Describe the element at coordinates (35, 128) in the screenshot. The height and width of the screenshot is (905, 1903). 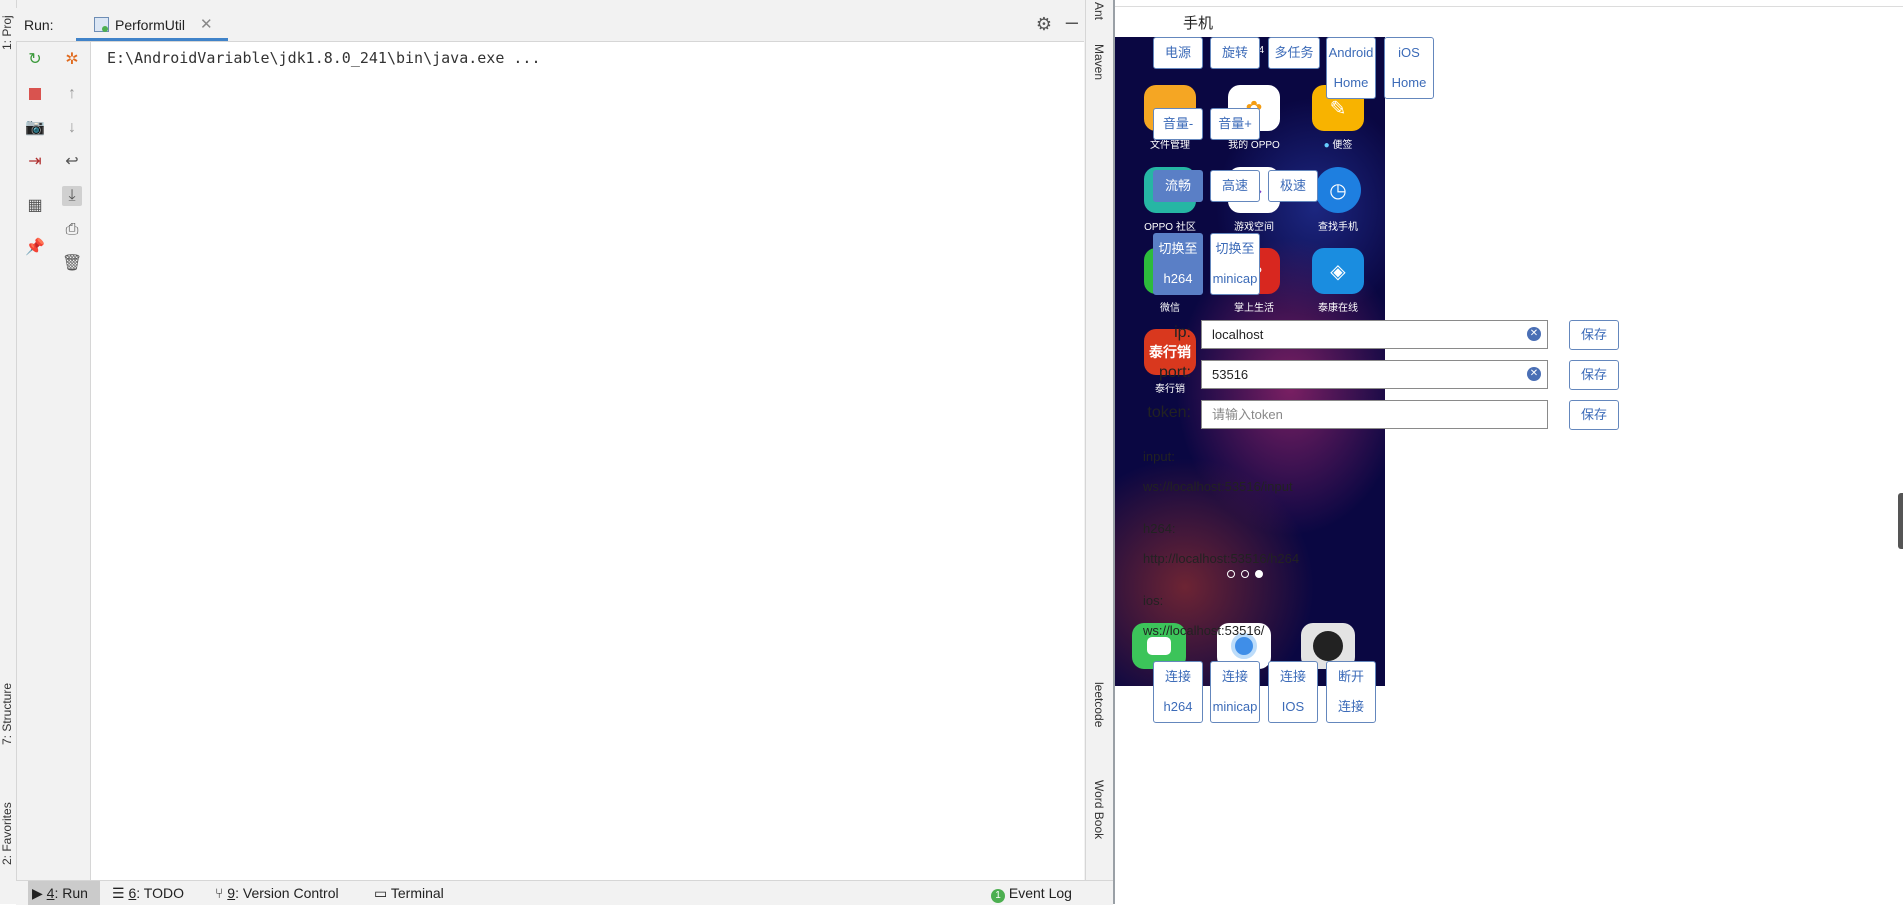
I see `camera-icon: 📷` at that location.